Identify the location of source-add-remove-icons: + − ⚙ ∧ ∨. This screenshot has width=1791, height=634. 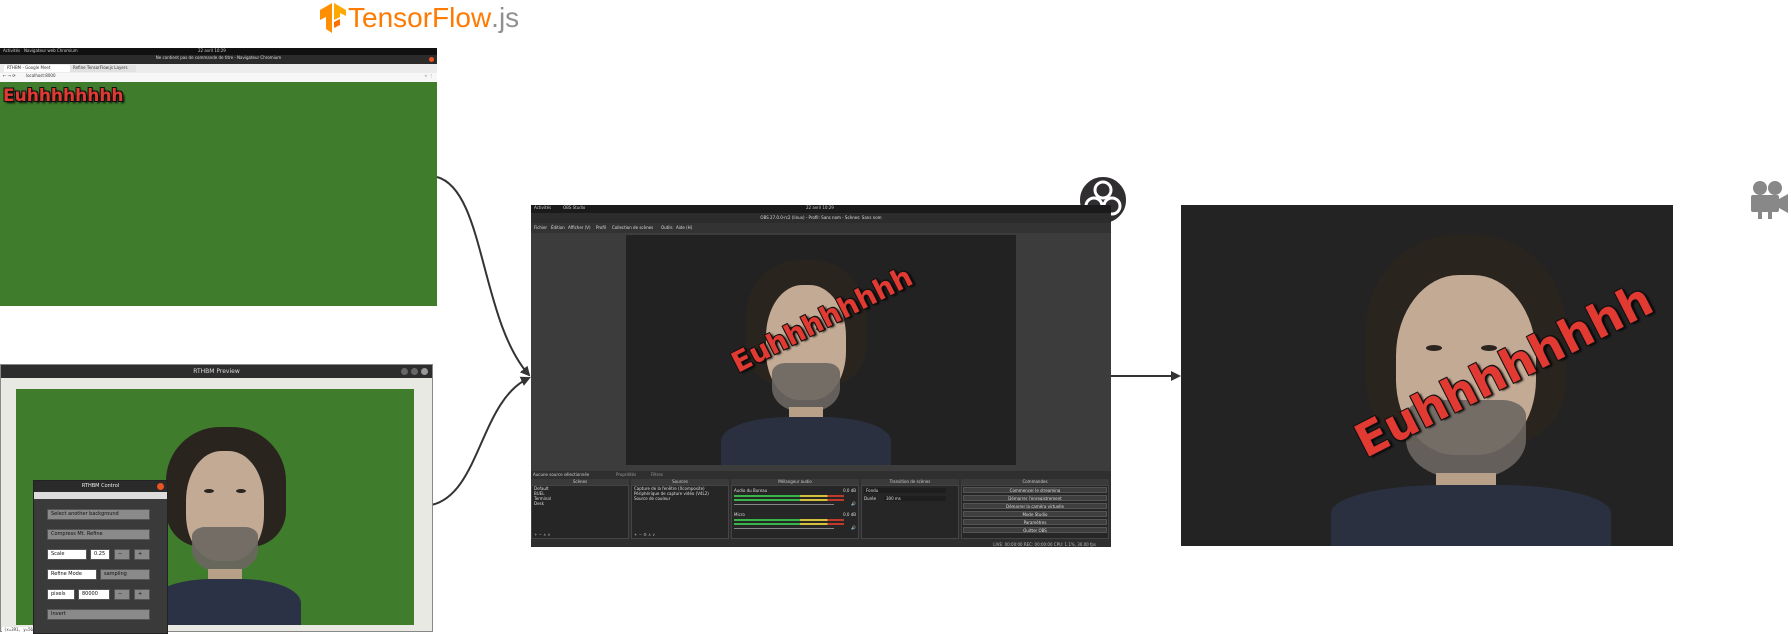
(644, 534).